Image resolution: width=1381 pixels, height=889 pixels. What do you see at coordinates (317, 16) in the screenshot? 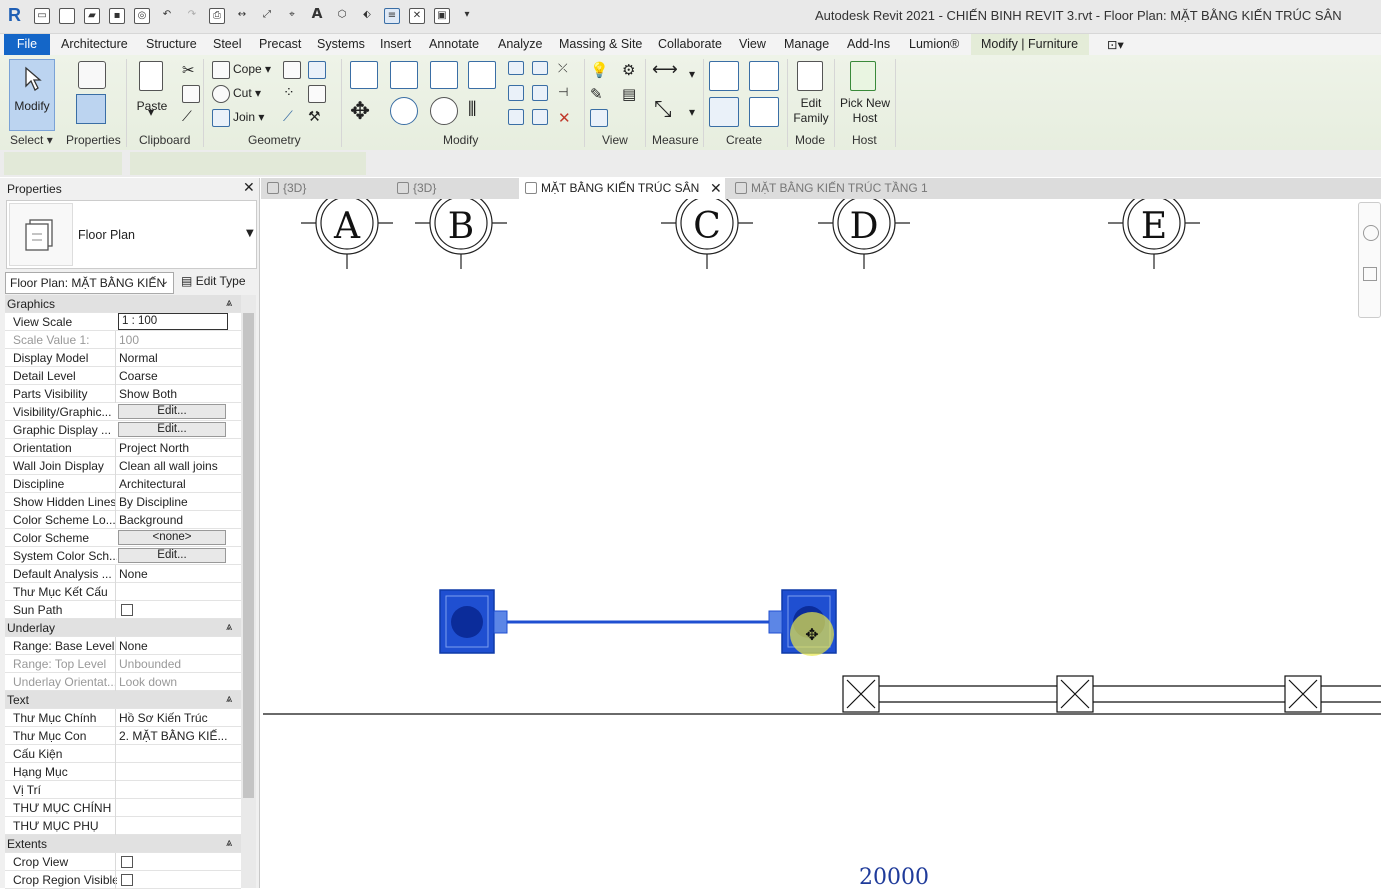
I see `text-icon: A` at bounding box center [317, 16].